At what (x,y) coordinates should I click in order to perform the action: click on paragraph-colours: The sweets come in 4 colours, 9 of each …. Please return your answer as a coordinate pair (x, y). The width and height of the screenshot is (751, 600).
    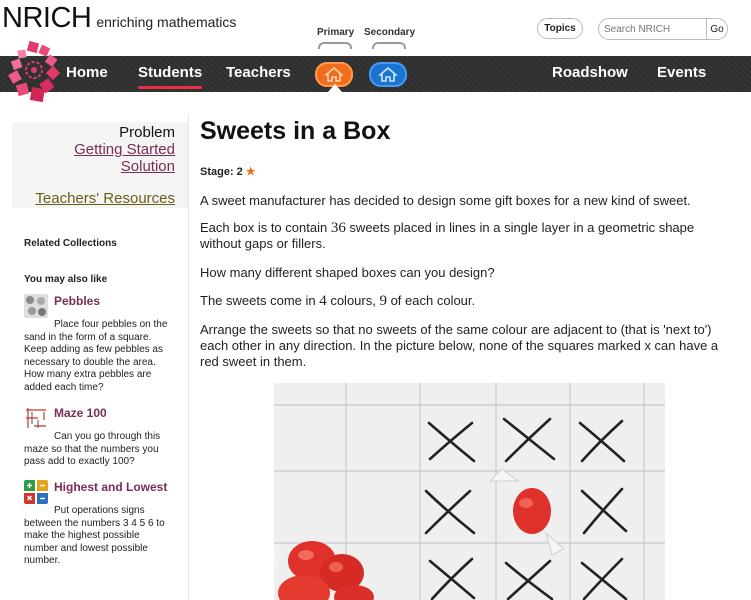
    Looking at the image, I should click on (465, 301).